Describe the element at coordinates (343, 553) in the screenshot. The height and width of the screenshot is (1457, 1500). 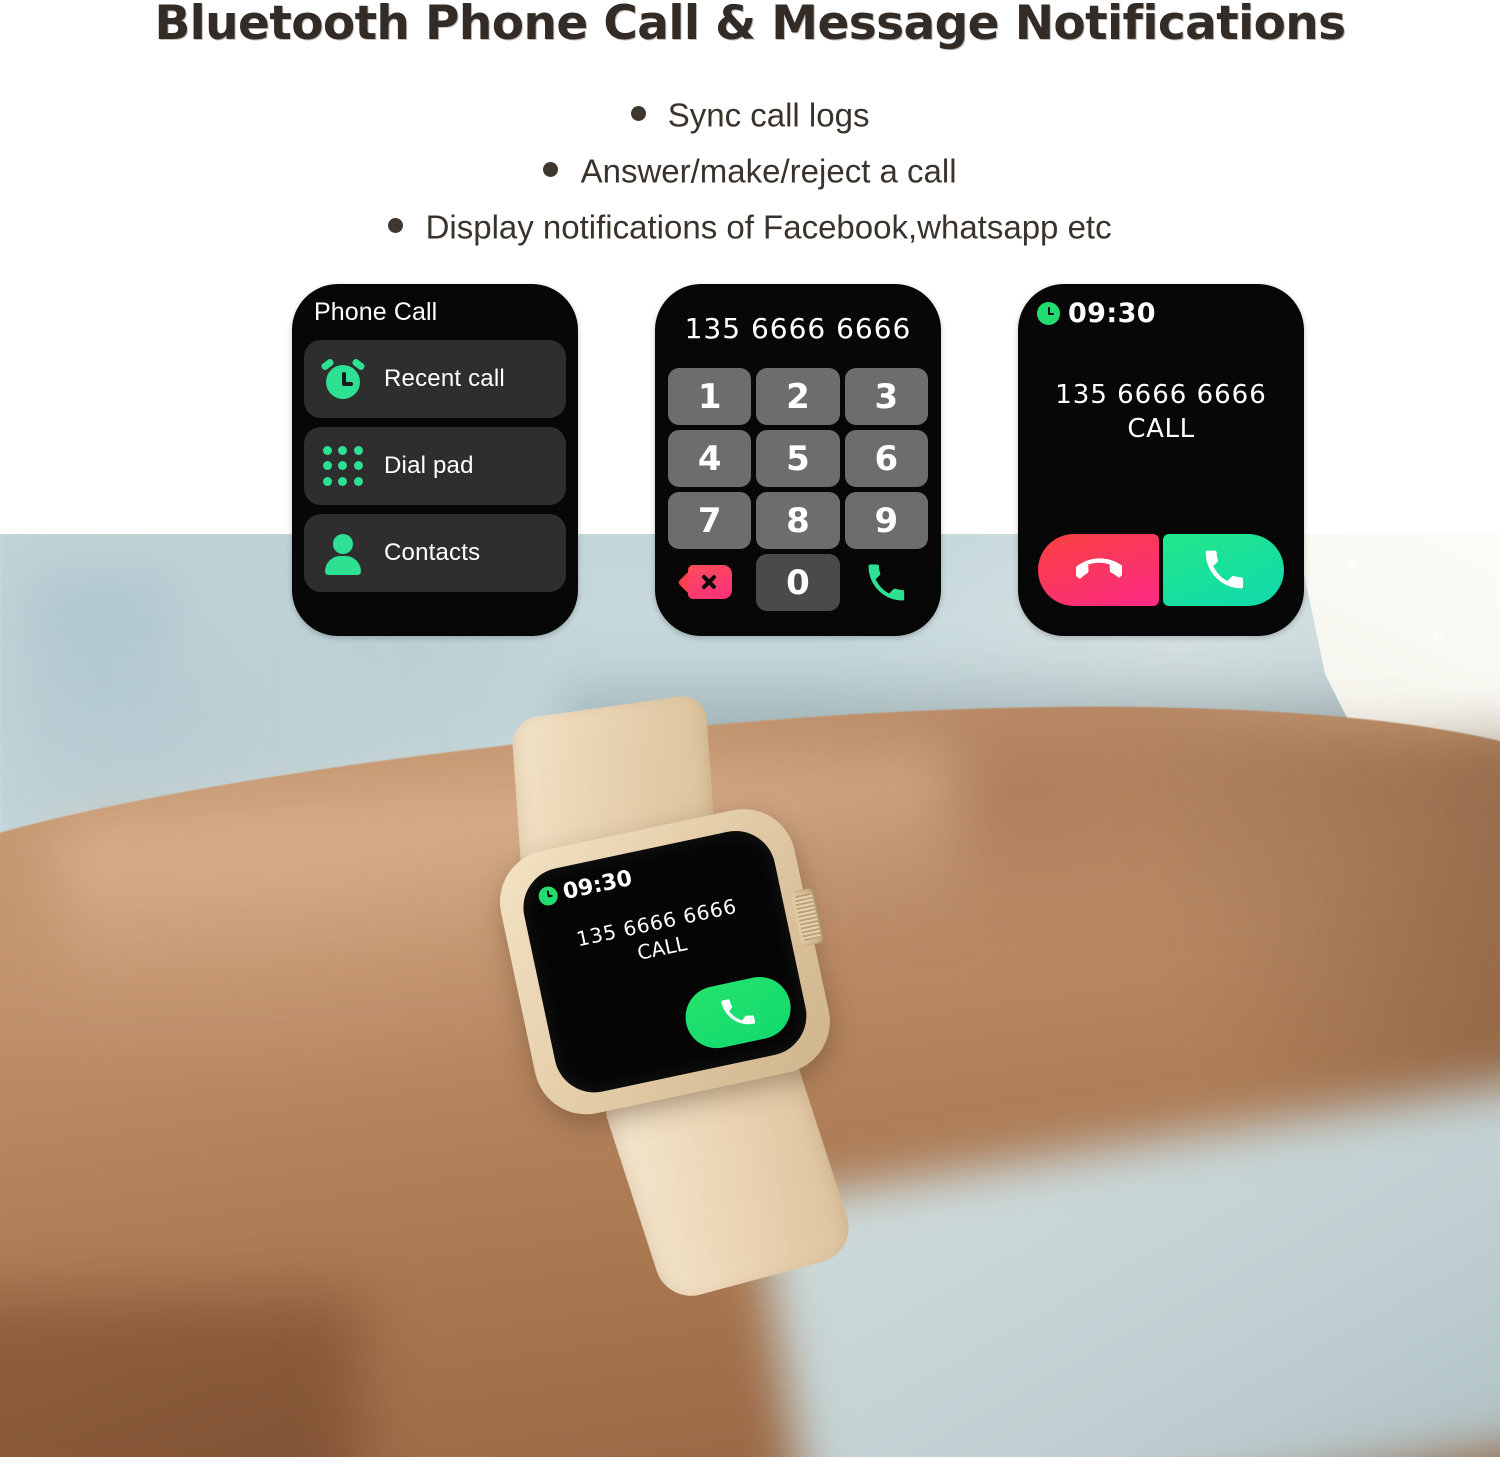
I see `person-icon` at that location.